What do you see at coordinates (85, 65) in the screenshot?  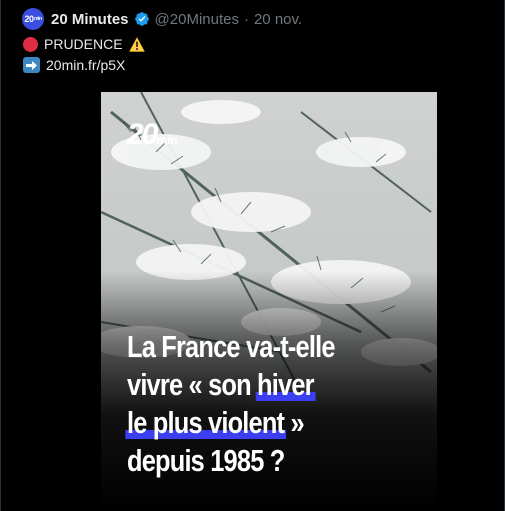 I see `tweet-link: 20min.fr/p5X` at bounding box center [85, 65].